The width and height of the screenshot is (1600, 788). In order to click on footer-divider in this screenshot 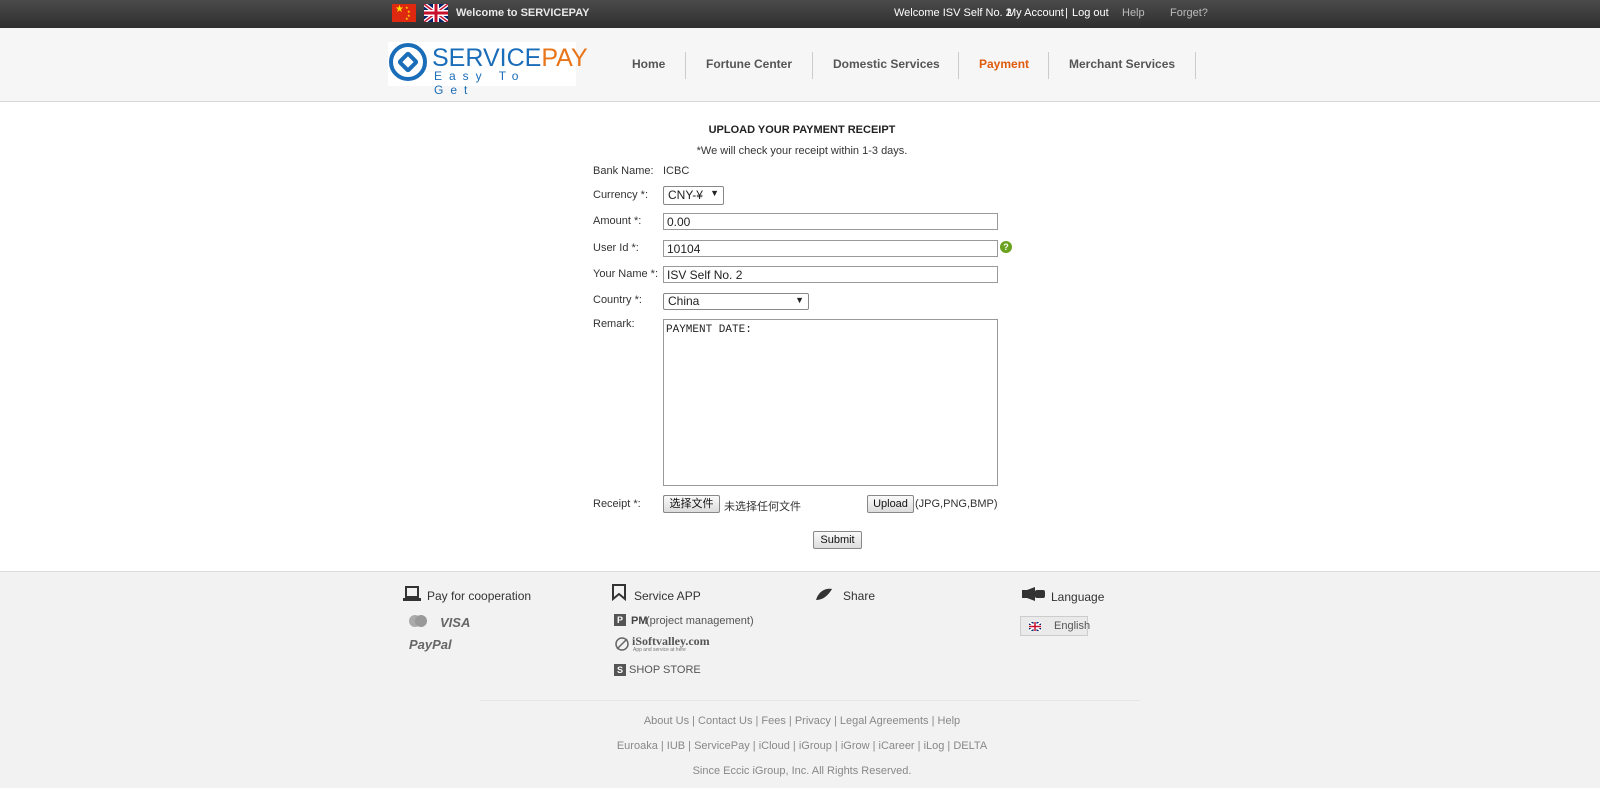, I will do `click(810, 700)`.